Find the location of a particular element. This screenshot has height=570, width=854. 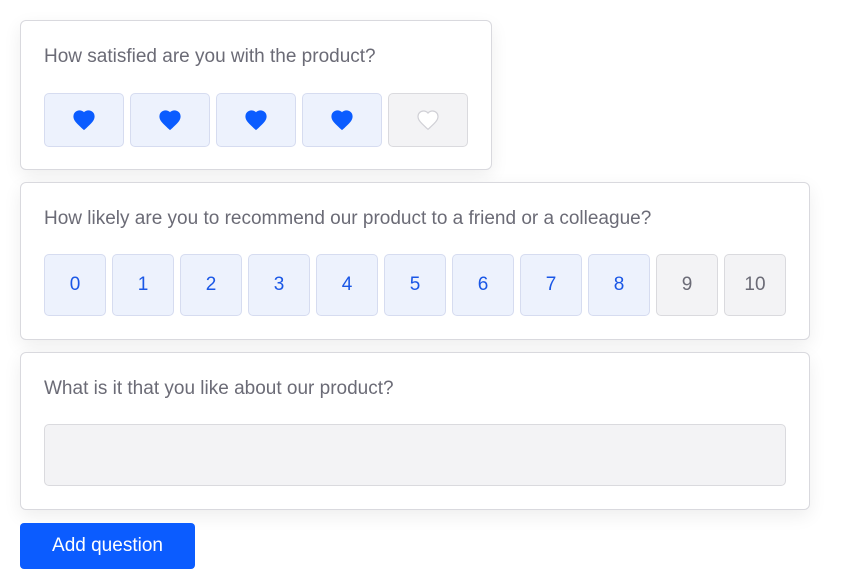

heart-rating is located at coordinates (259, 120).